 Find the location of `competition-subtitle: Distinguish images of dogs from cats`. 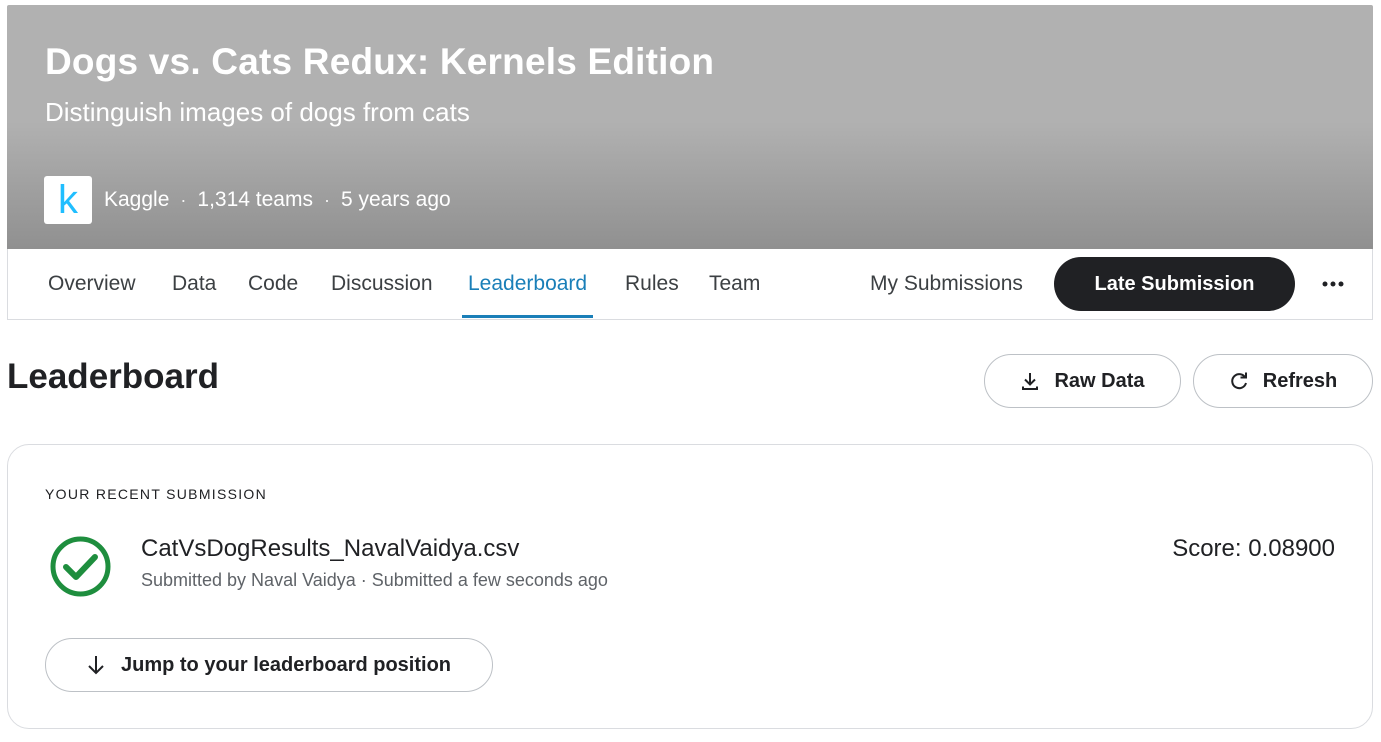

competition-subtitle: Distinguish images of dogs from cats is located at coordinates (257, 112).